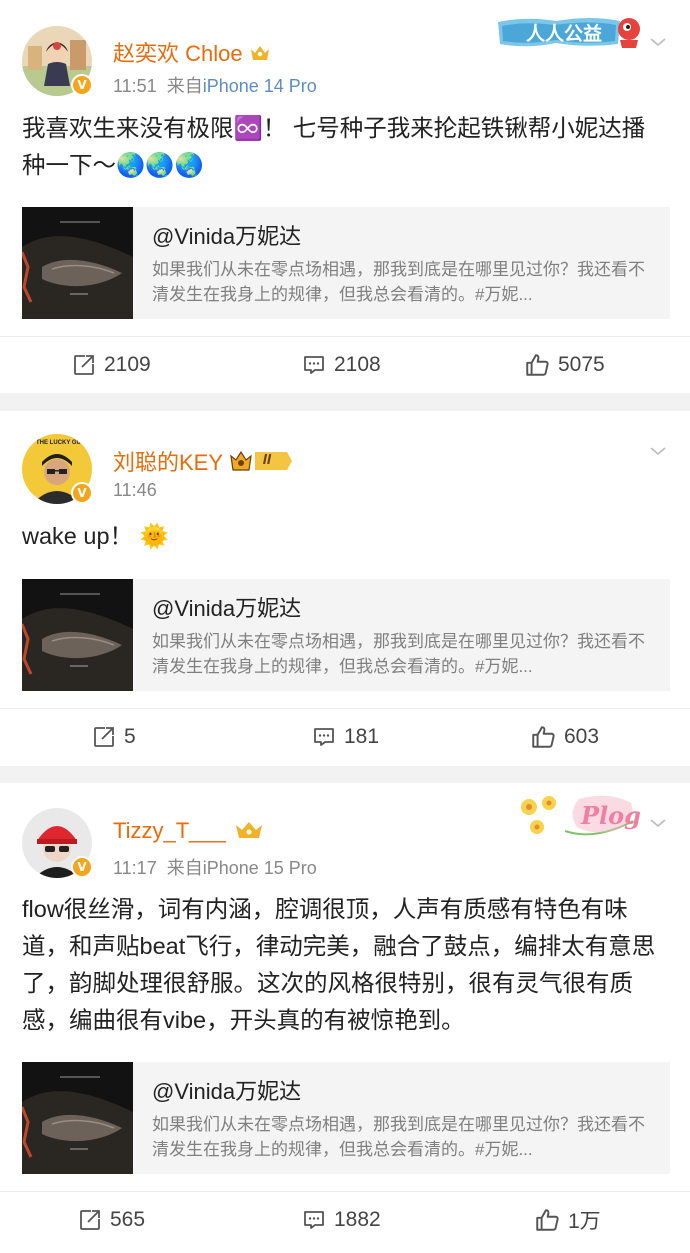  I want to click on avatar-caption: THE LUCKY GUY, so click(60, 443).